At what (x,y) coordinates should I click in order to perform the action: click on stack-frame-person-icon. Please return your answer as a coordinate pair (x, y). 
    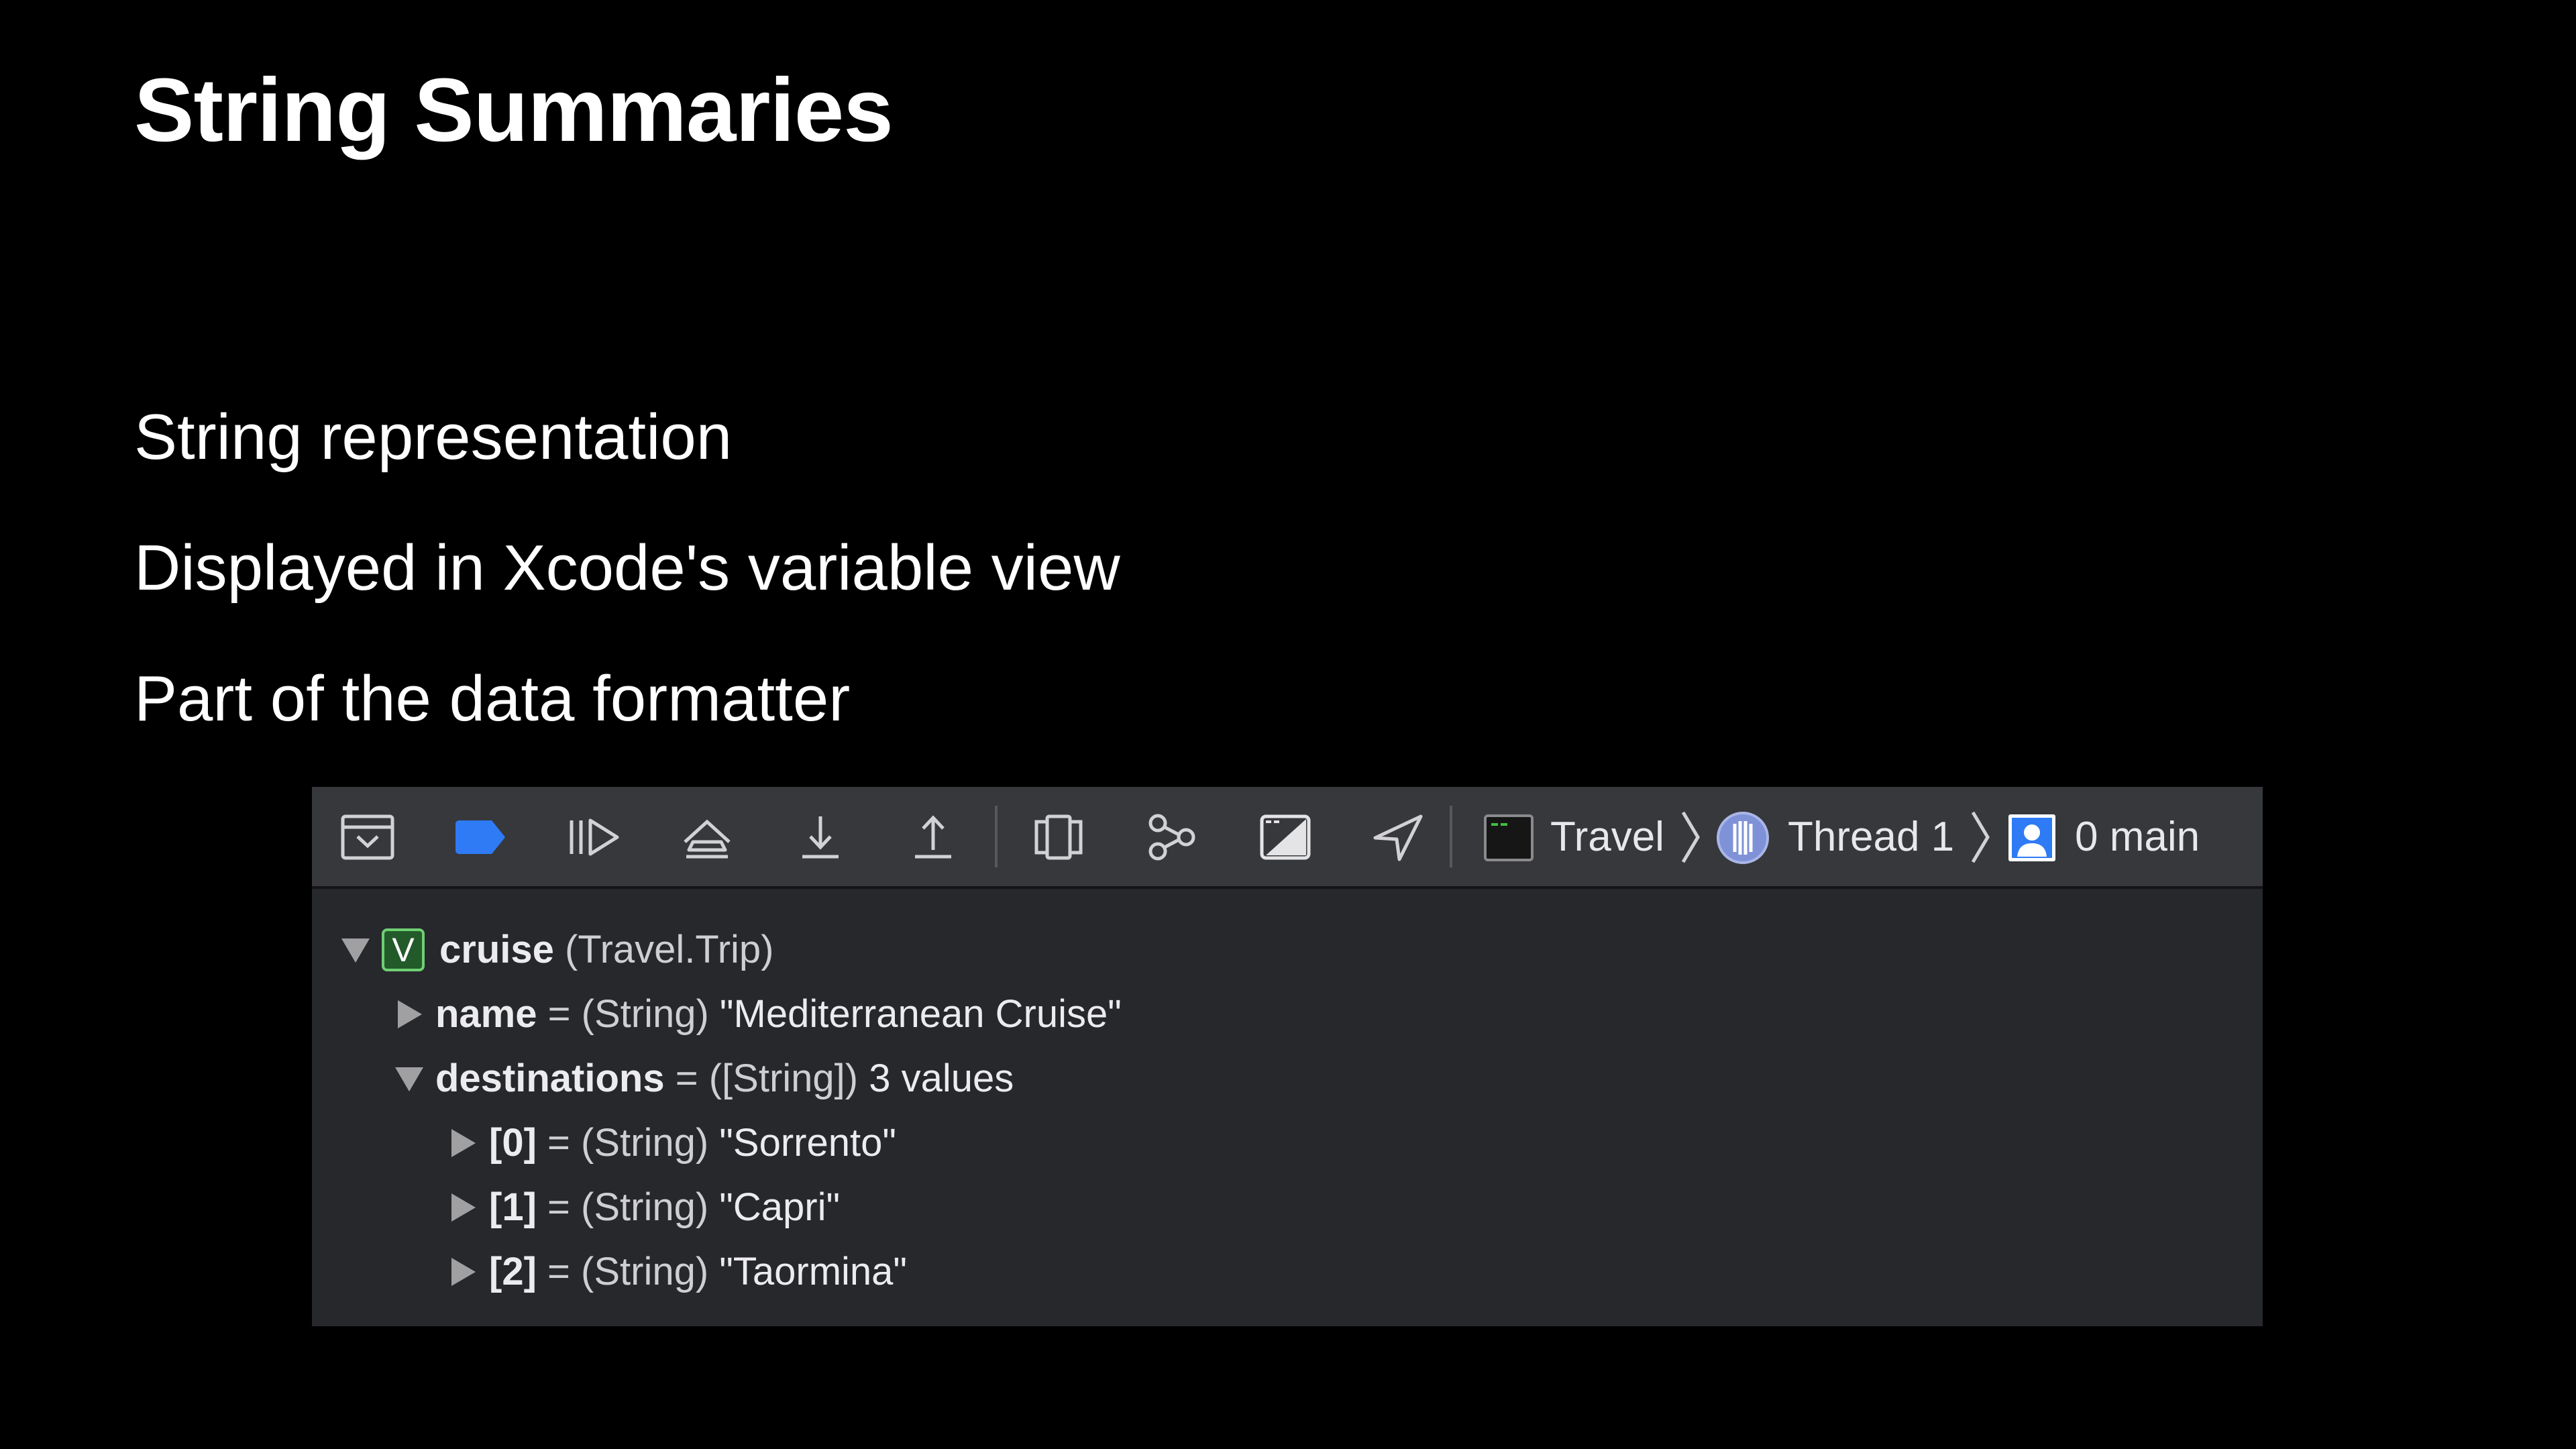
    Looking at the image, I should click on (2031, 837).